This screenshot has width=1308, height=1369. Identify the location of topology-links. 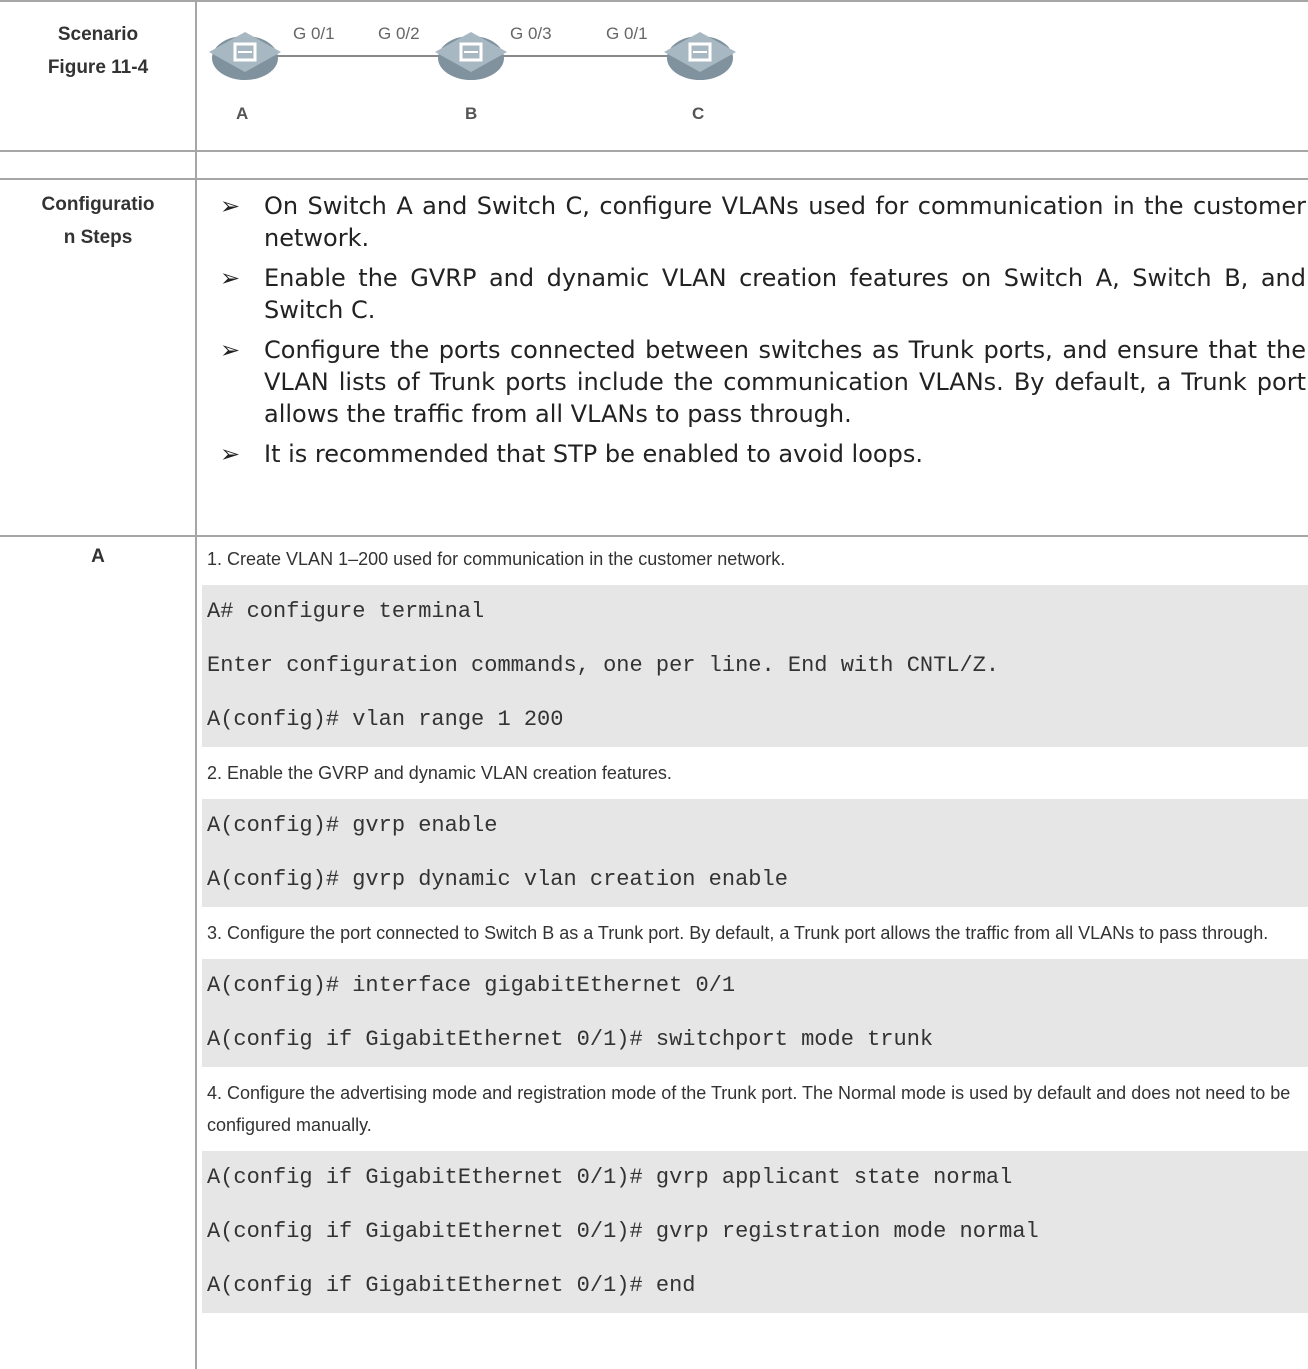
(472, 56).